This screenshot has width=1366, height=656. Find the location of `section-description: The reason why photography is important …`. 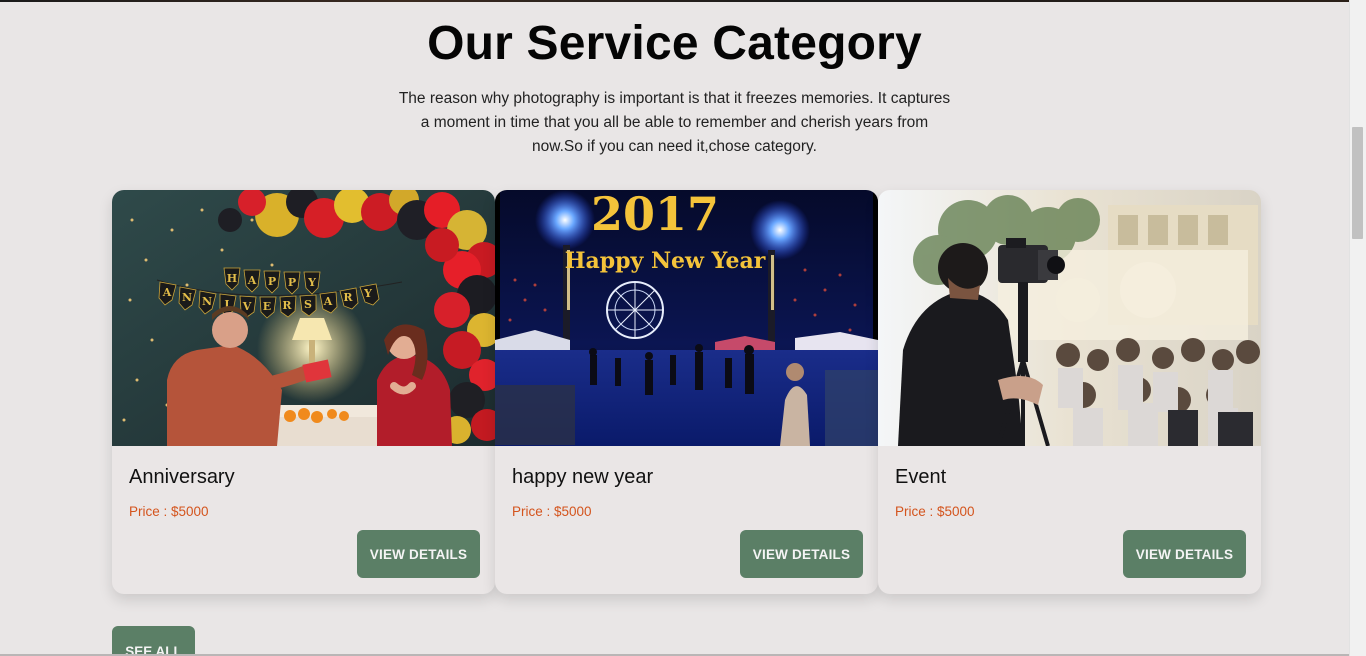

section-description: The reason why photography is important … is located at coordinates (674, 122).